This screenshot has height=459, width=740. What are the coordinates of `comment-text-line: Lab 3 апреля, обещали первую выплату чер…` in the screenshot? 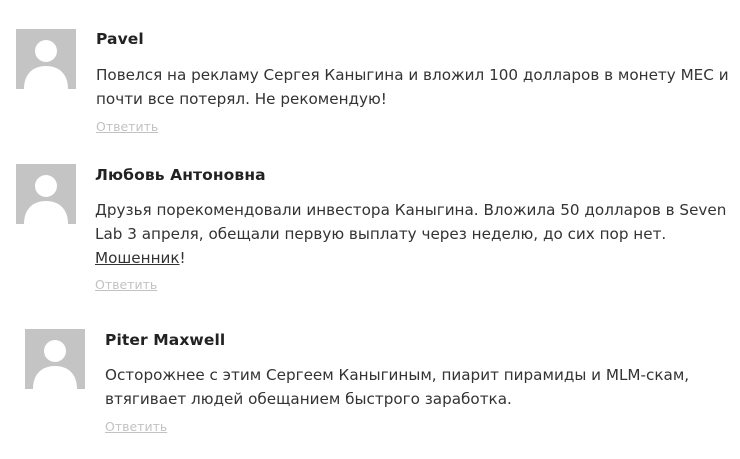 It's located at (381, 234).